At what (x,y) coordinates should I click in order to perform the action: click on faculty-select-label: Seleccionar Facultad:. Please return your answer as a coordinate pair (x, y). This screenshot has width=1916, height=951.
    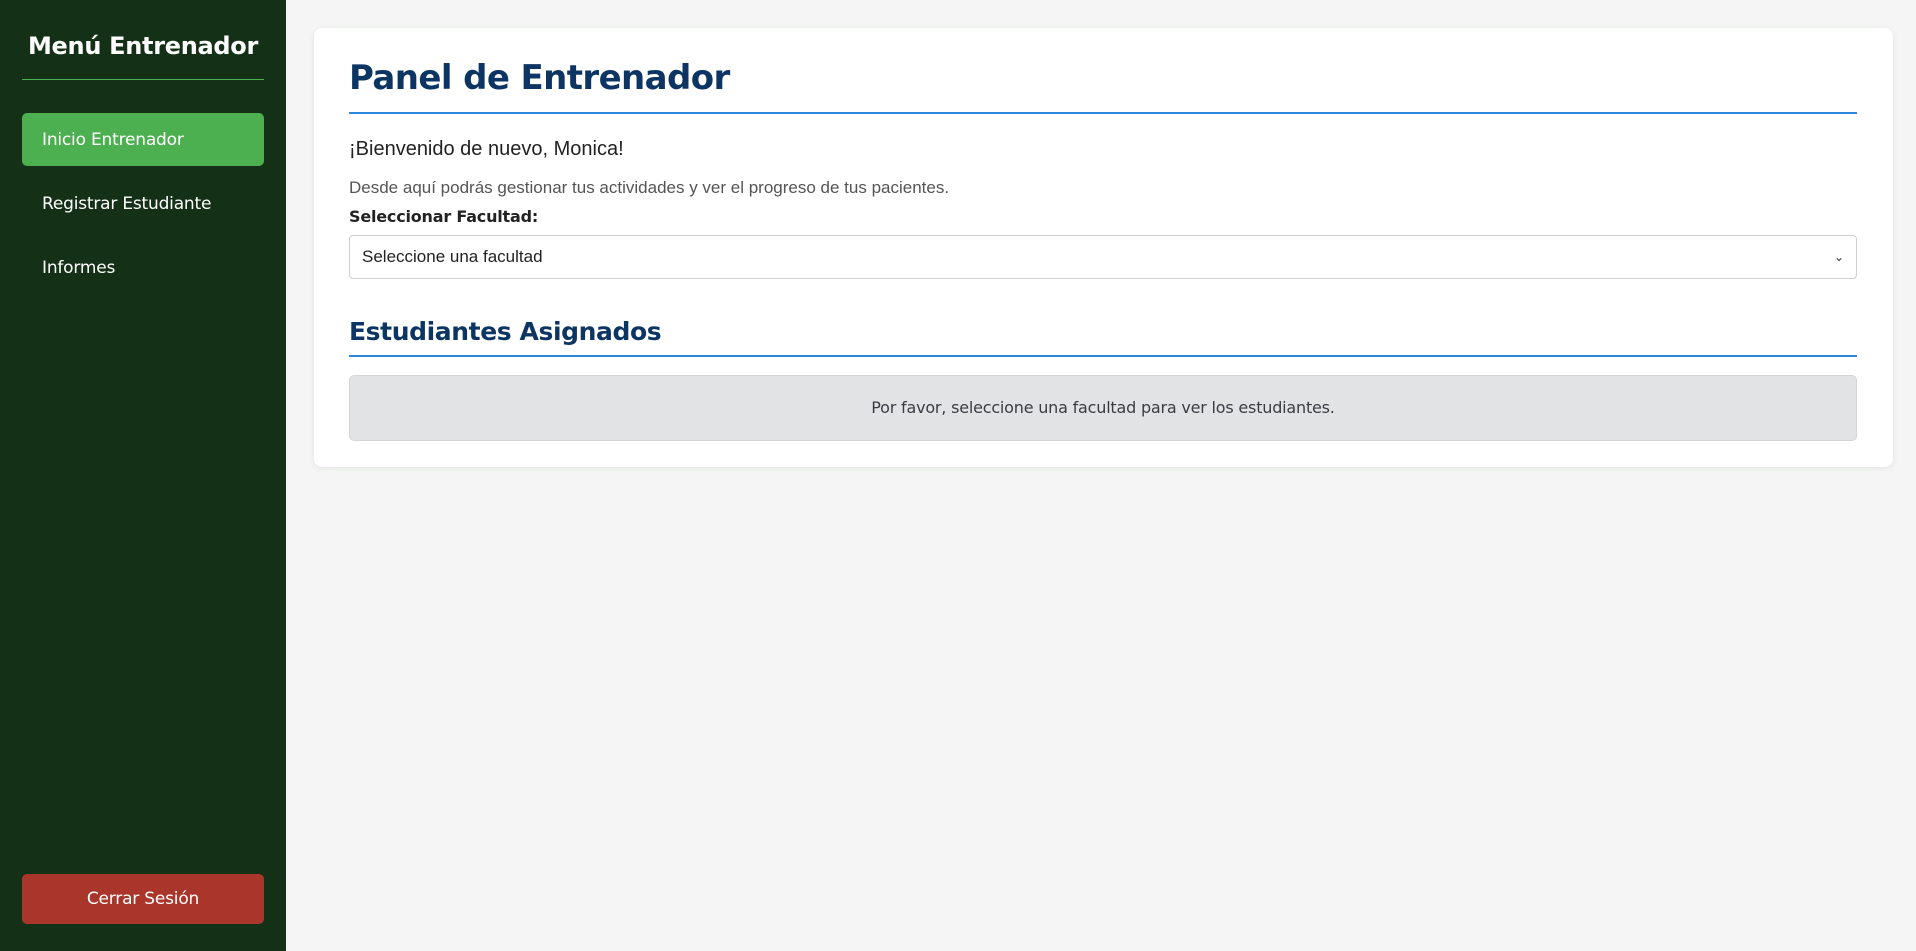
    Looking at the image, I should click on (444, 216).